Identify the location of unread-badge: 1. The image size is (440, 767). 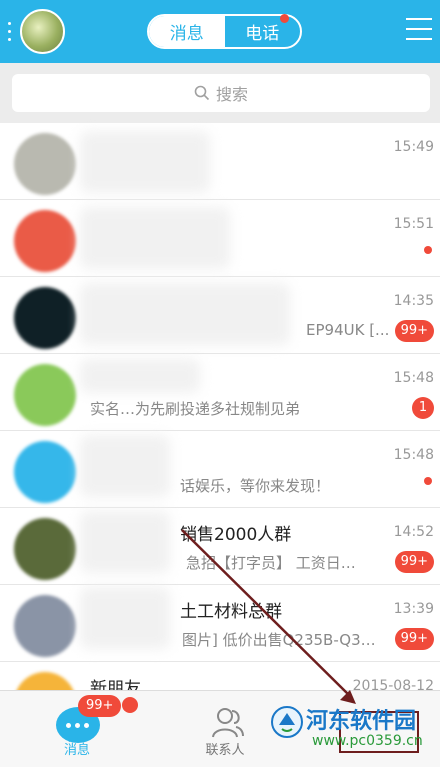
(423, 408).